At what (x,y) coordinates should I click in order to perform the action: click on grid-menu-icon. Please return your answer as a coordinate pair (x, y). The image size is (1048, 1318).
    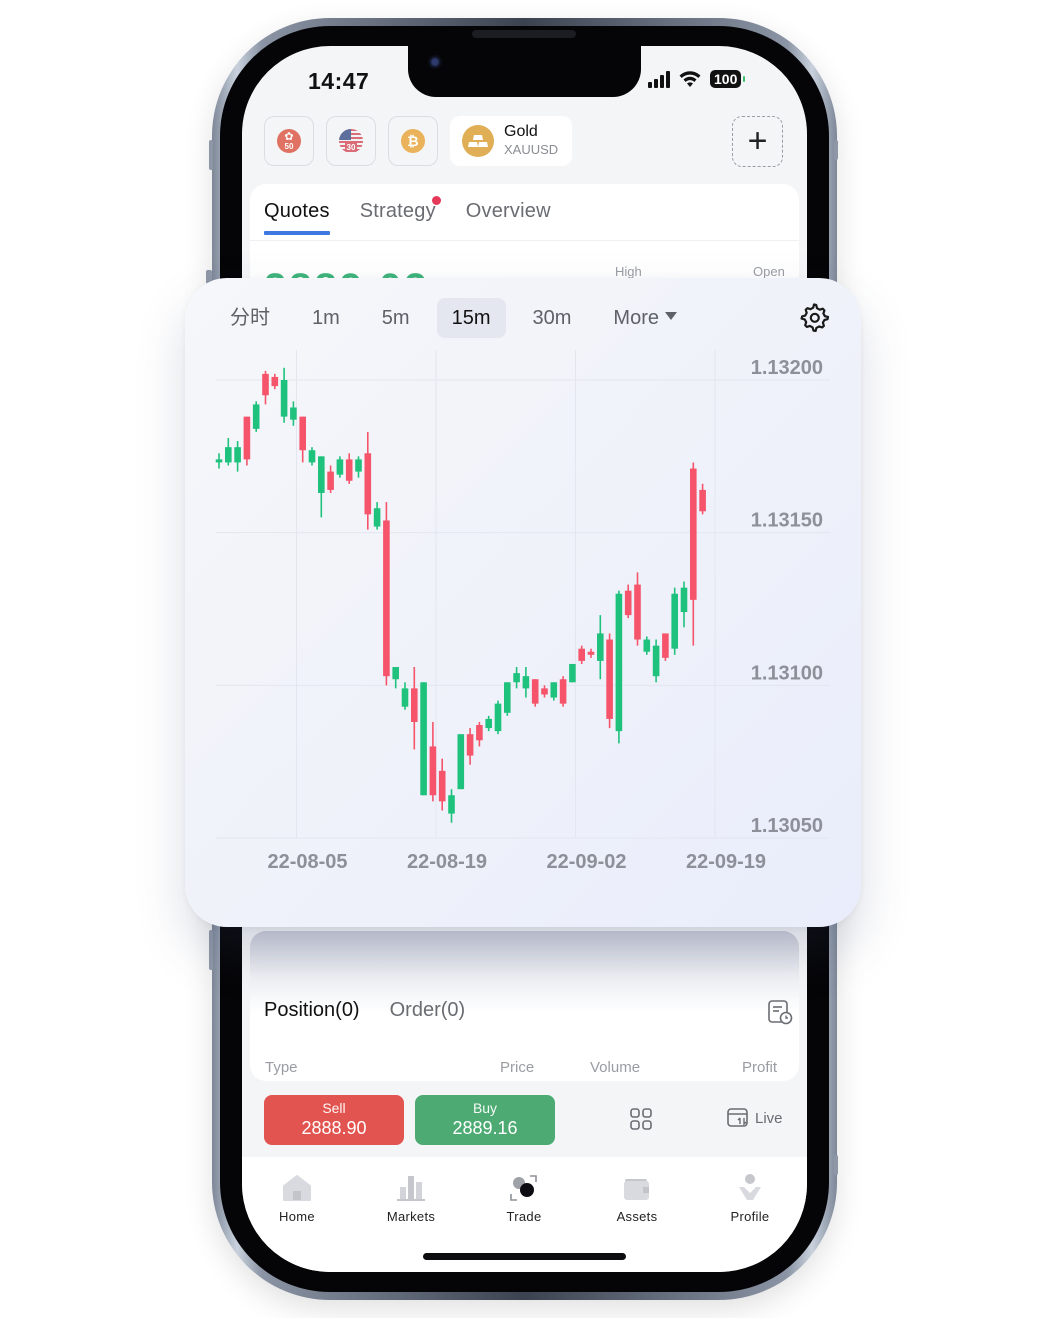
    Looking at the image, I should click on (641, 1119).